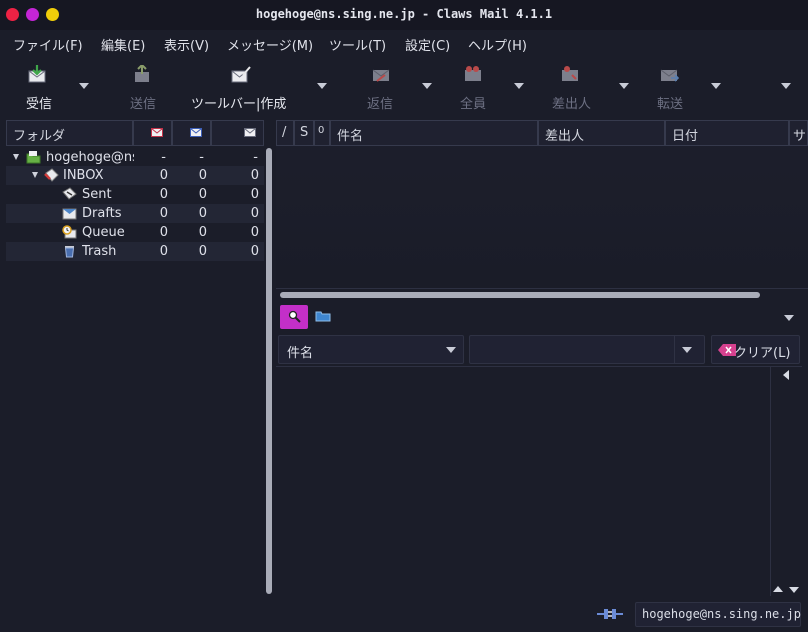  I want to click on new-column-header, so click(152, 133).